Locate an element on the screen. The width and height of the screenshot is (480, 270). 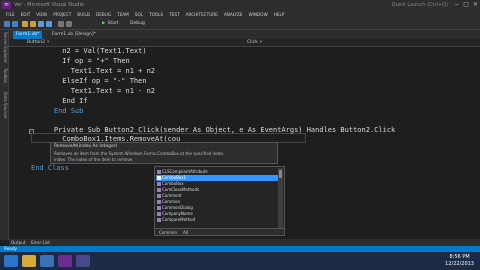
list-item: CommonDialog is located at coordinates (217, 208).